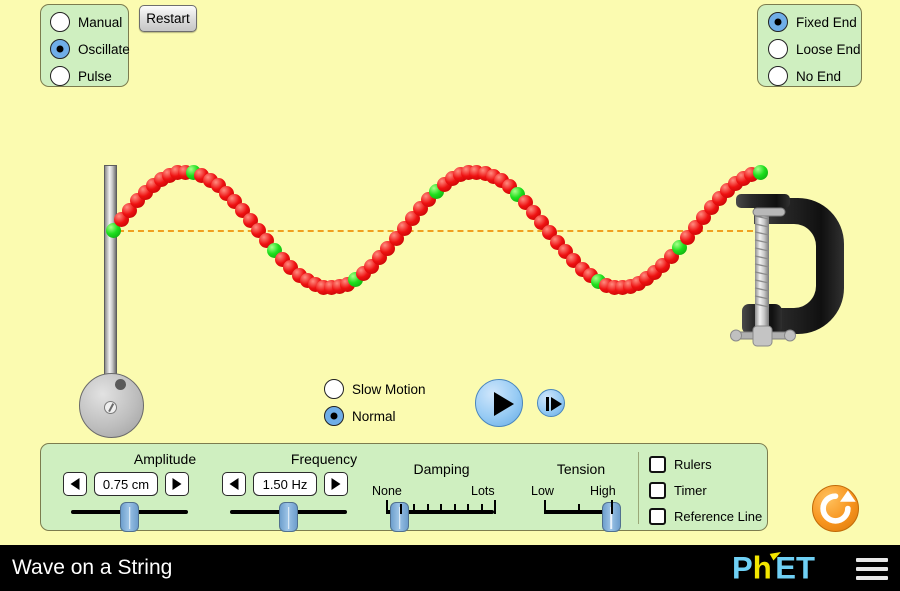 The image size is (900, 591). What do you see at coordinates (760, 172) in the screenshot?
I see `wave-bead-marker` at bounding box center [760, 172].